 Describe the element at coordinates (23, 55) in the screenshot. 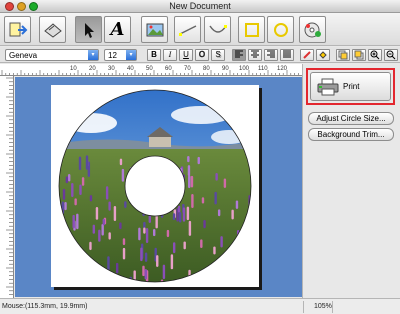

I see `font-value: Geneva` at that location.